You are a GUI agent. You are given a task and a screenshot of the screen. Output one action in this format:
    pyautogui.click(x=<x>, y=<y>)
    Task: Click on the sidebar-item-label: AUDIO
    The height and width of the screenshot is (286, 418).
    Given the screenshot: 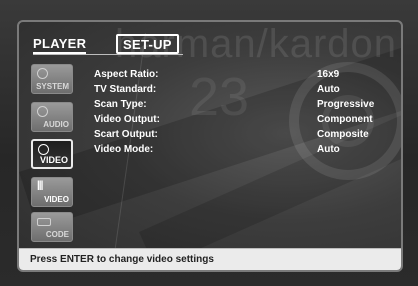 What is the action you would take?
    pyautogui.click(x=56, y=124)
    